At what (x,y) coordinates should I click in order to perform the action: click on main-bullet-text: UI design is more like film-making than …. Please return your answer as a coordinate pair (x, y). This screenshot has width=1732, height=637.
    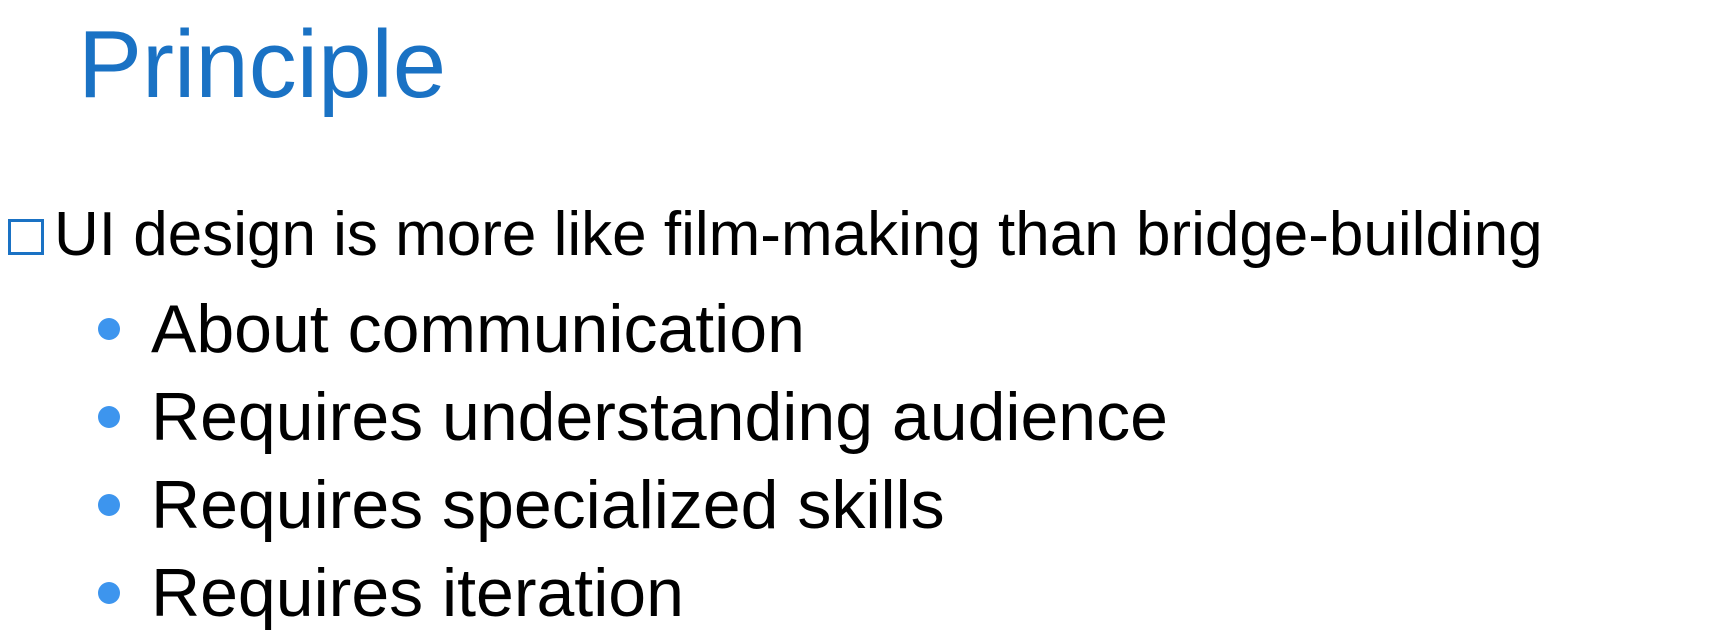
    Looking at the image, I should click on (798, 234).